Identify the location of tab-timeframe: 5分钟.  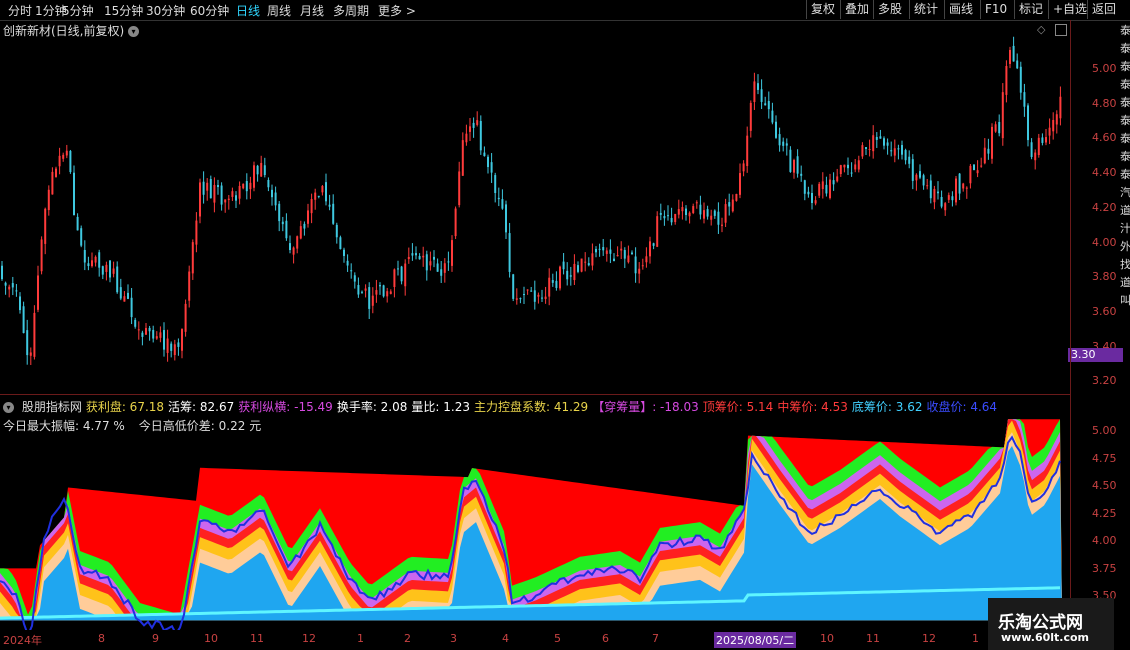
(78, 10).